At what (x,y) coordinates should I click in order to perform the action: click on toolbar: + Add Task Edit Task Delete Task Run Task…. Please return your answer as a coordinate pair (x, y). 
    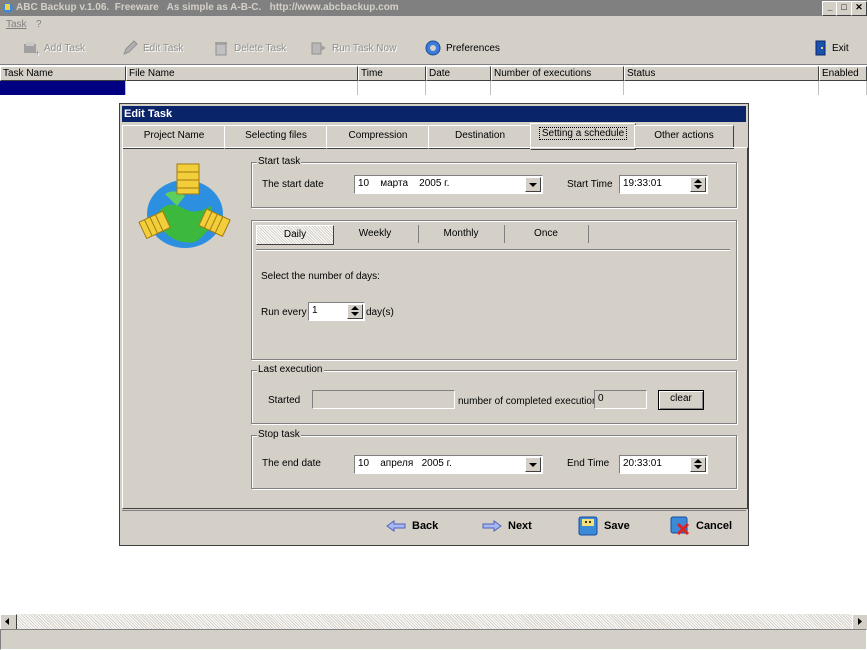
    Looking at the image, I should click on (433, 49).